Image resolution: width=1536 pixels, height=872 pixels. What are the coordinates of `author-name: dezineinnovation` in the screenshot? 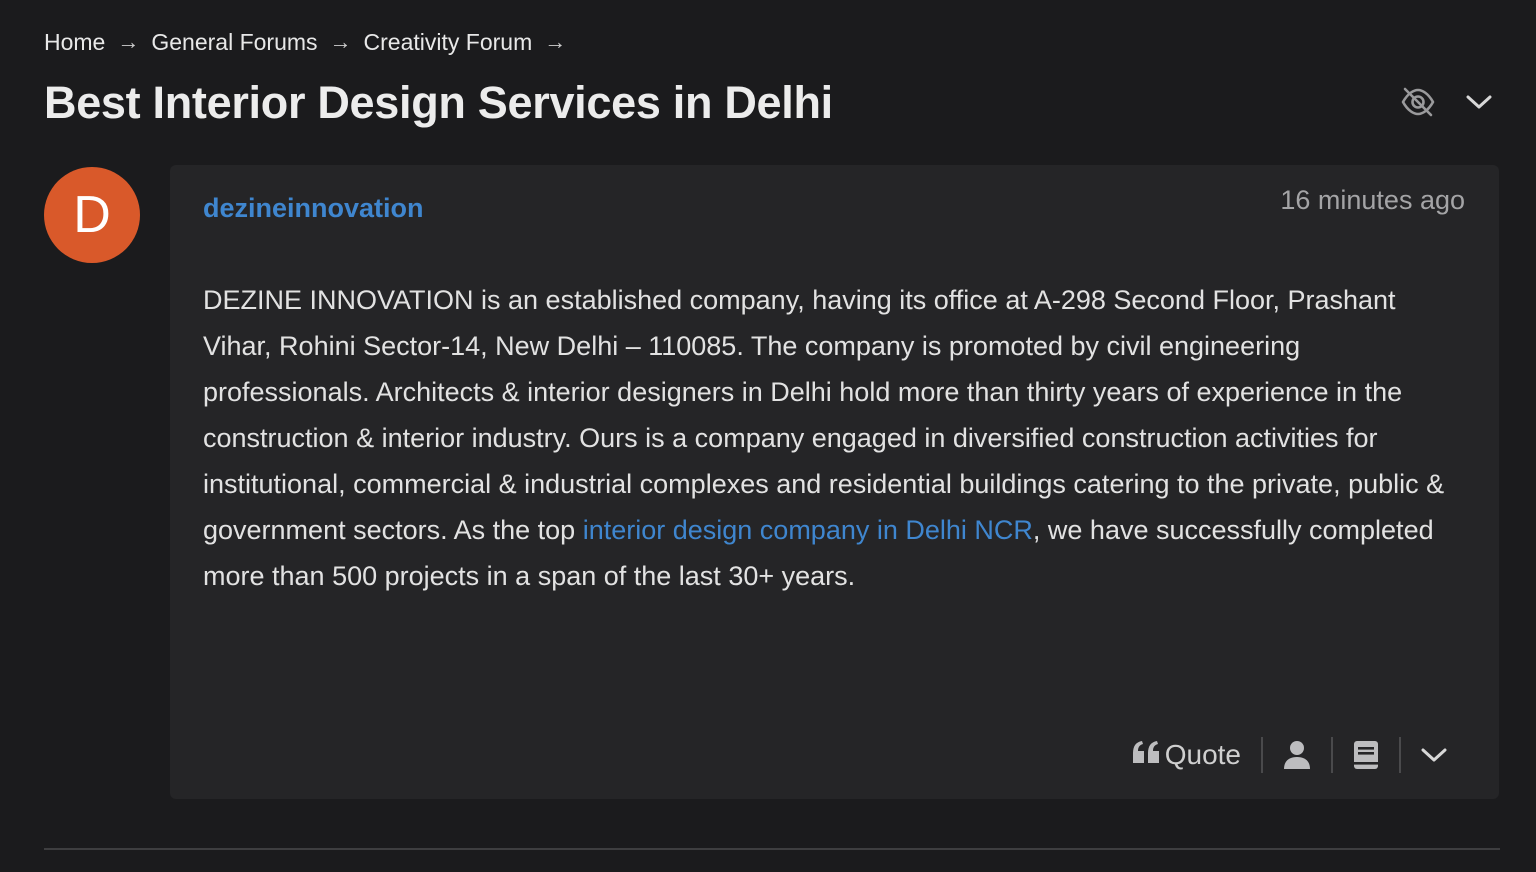 It's located at (313, 208).